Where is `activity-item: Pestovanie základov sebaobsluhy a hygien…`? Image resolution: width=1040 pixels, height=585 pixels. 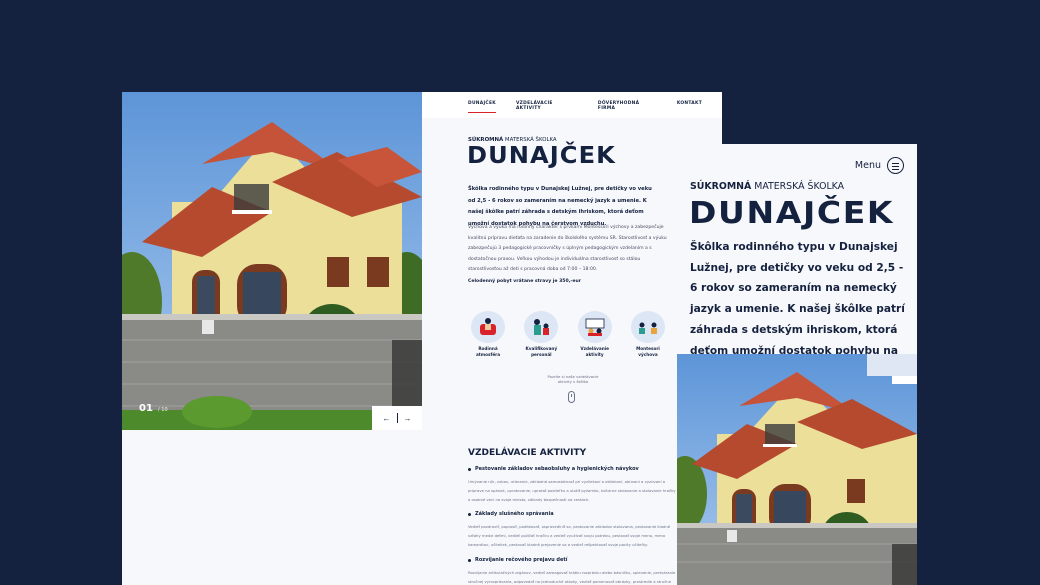 activity-item: Pestovanie základov sebaobsluhy a hygien… is located at coordinates (573, 485).